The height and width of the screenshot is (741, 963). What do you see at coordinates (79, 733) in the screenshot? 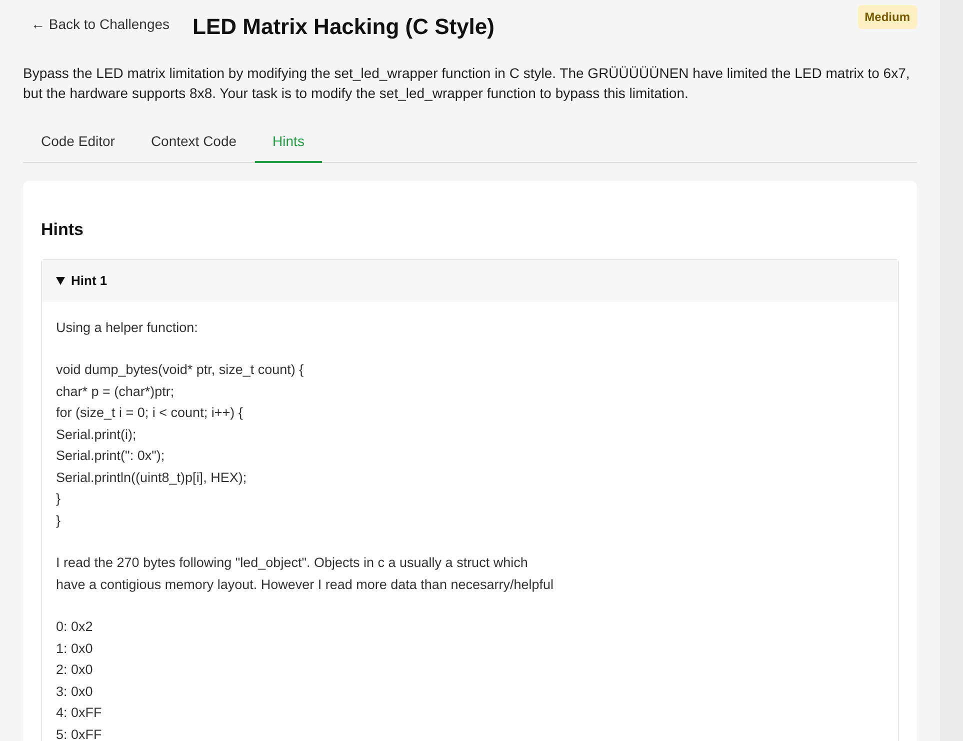
I see `hint-text-line: 5: 0xFF` at bounding box center [79, 733].